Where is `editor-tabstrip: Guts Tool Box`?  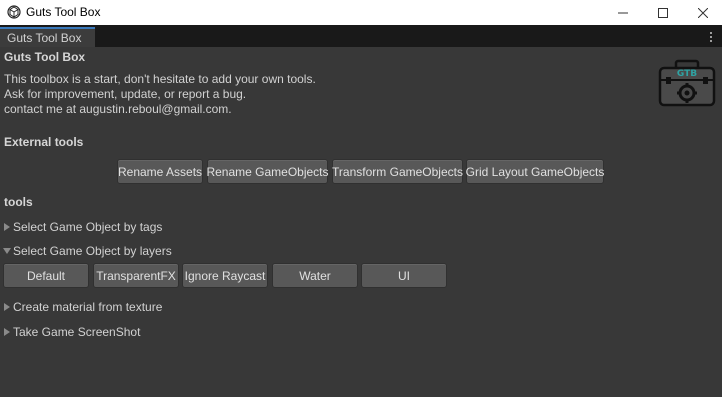
editor-tabstrip: Guts Tool Box is located at coordinates (361, 36).